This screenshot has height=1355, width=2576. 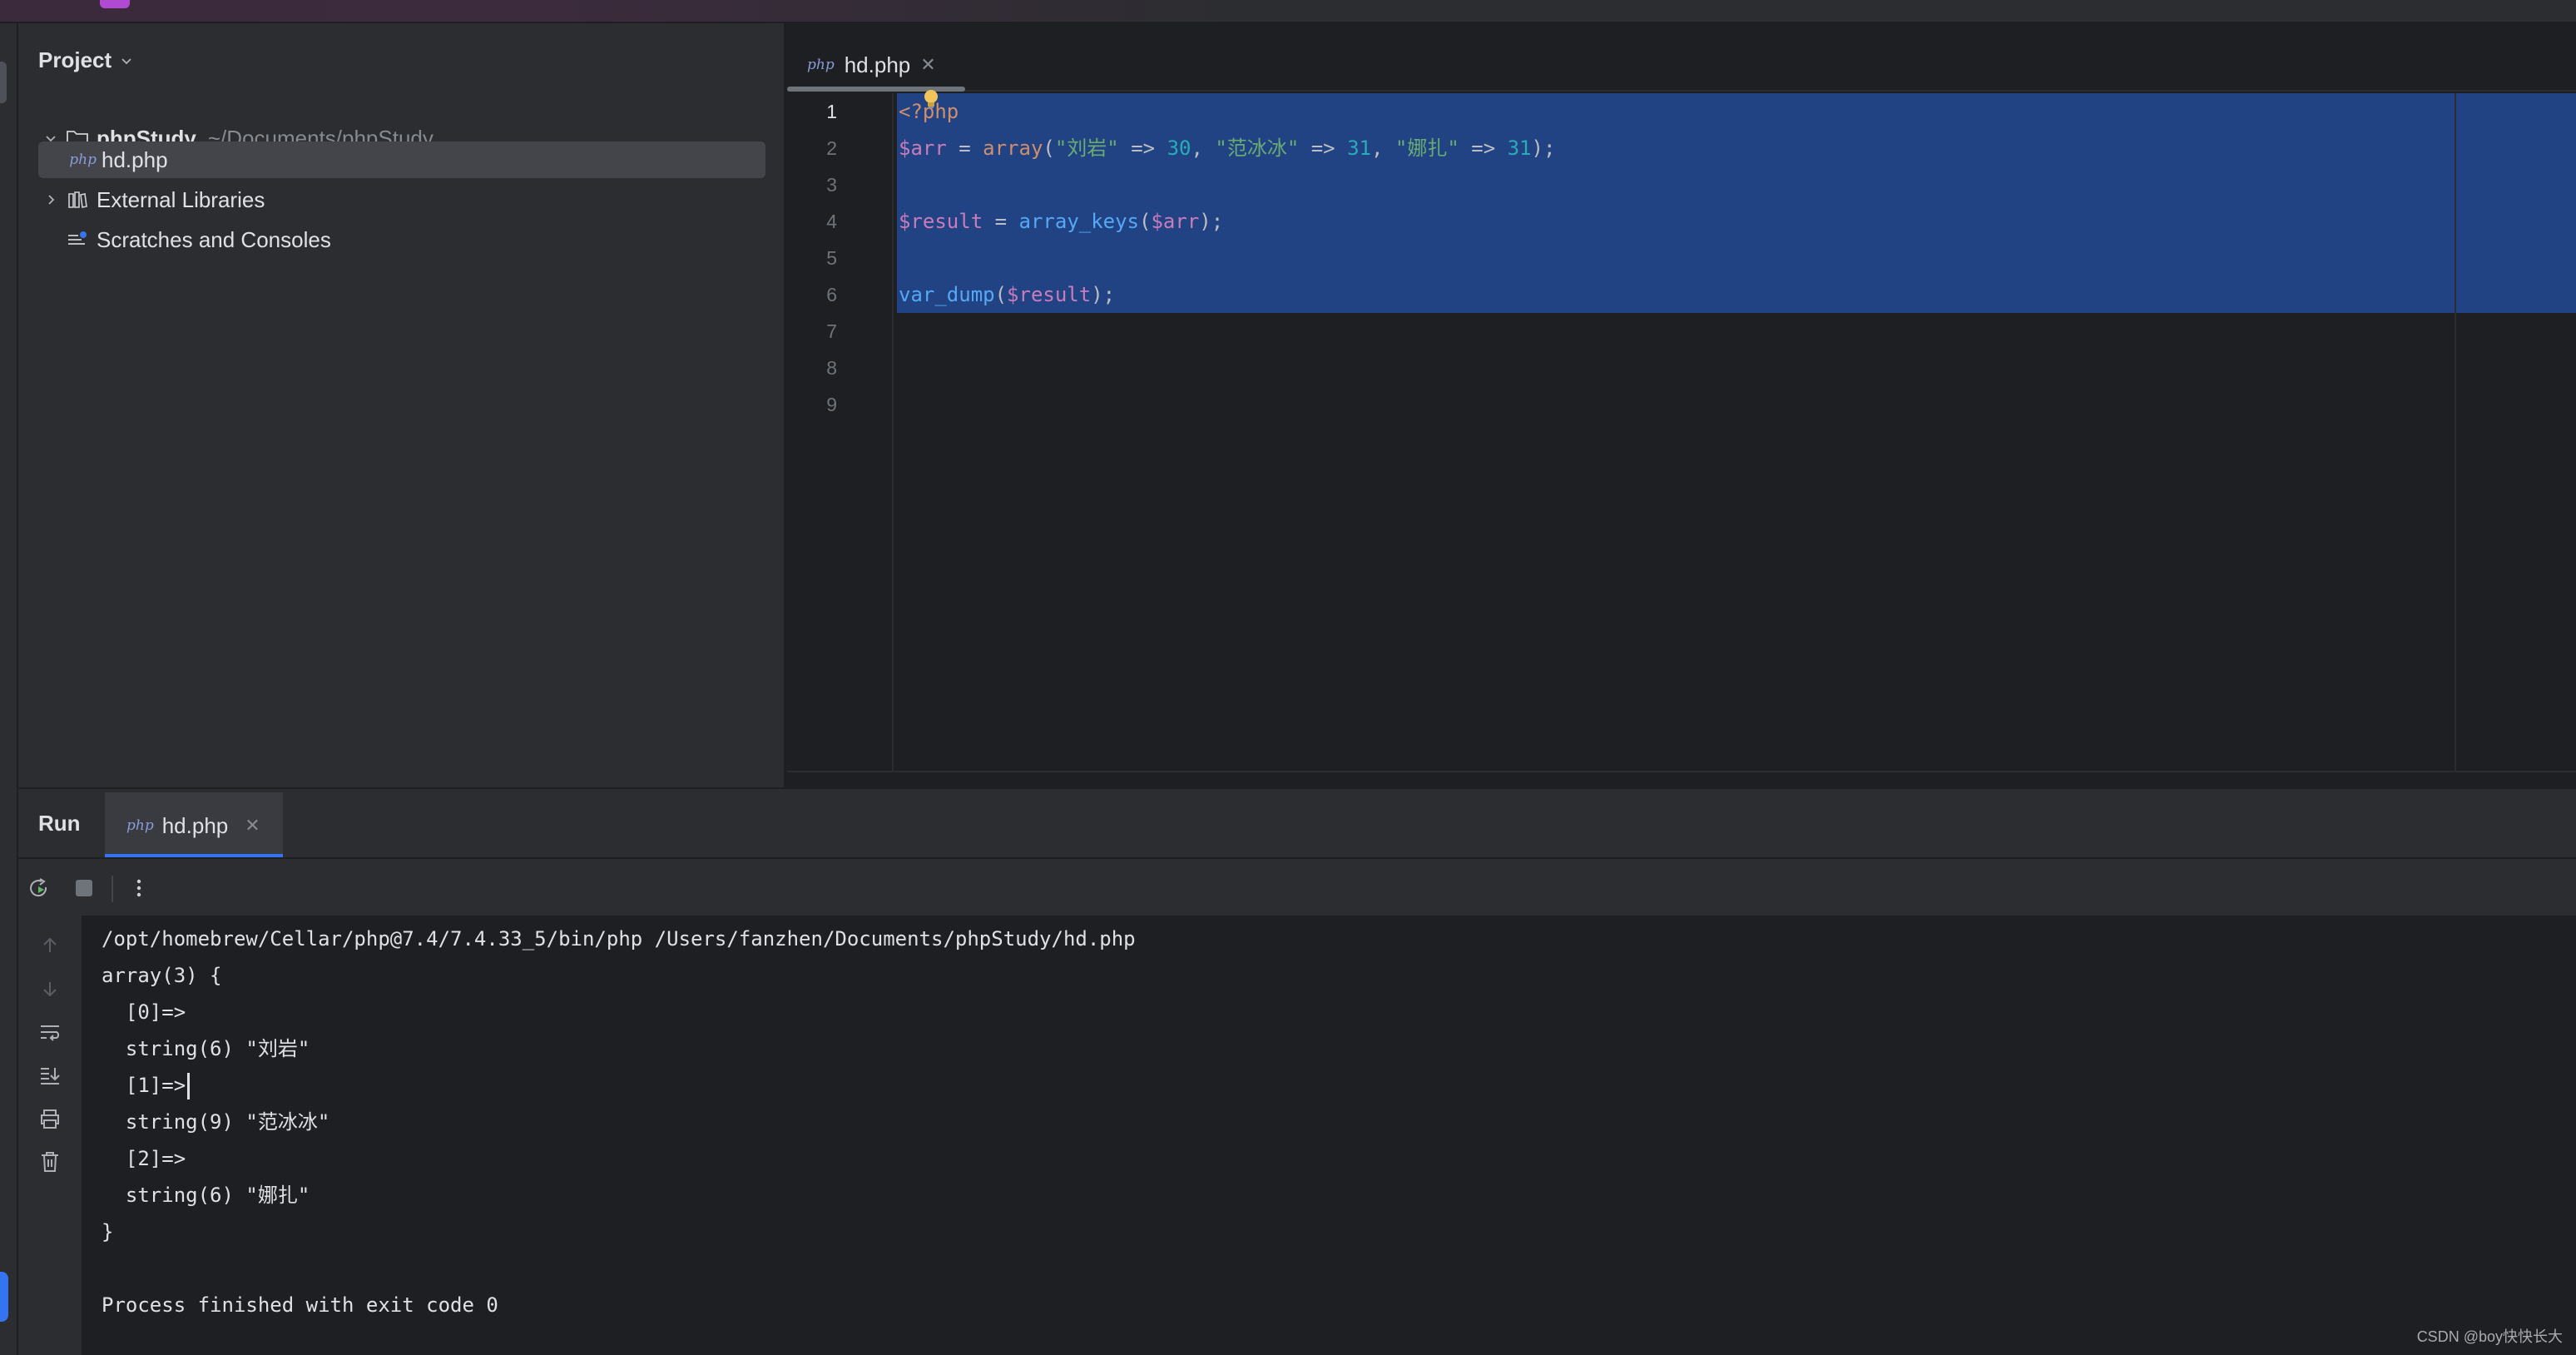 I want to click on run-tab-label: hd.php, so click(x=195, y=825).